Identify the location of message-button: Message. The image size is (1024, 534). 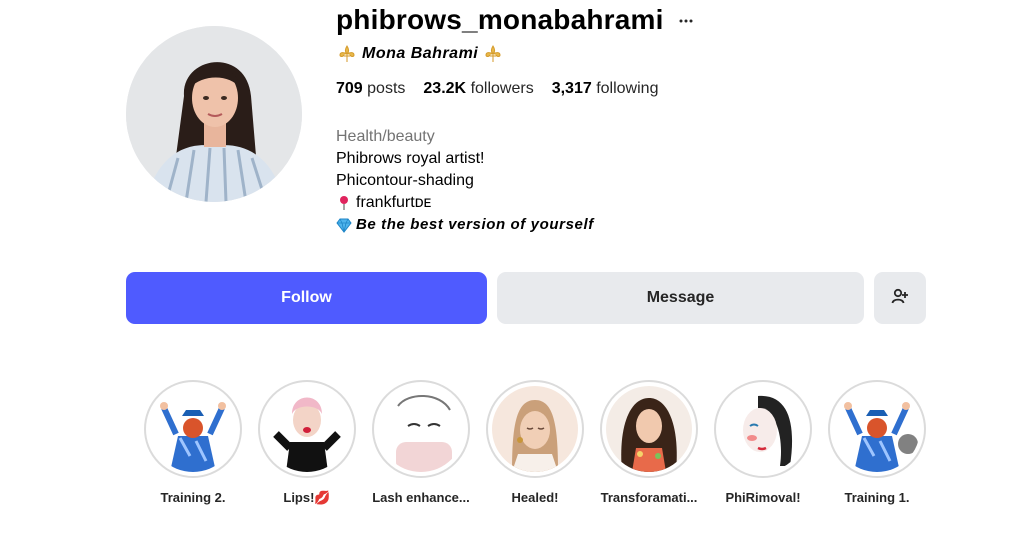
(680, 298).